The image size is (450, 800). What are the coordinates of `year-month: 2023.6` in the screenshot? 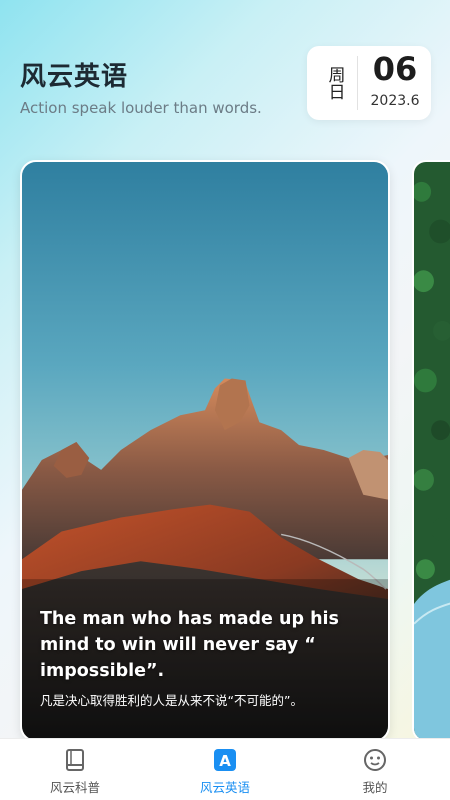 It's located at (395, 101).